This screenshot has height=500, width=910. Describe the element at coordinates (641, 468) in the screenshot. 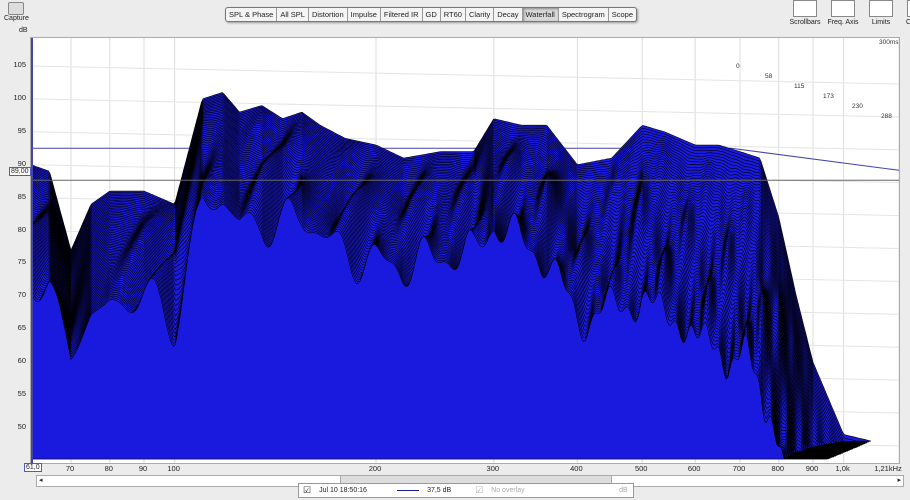

I see `x-tick-label: 500` at that location.